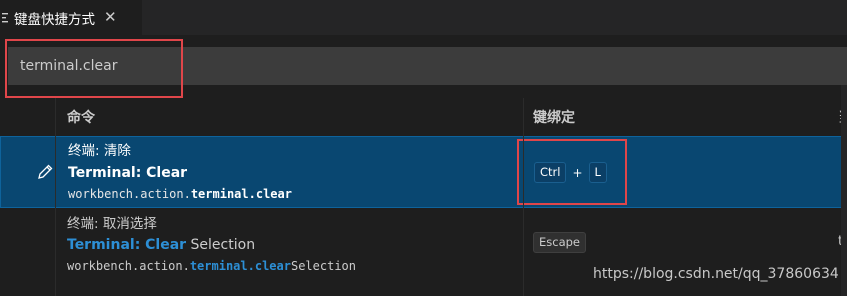 The image size is (847, 296). What do you see at coordinates (554, 117) in the screenshot?
I see `column-header-keybinding: 键绑定` at bounding box center [554, 117].